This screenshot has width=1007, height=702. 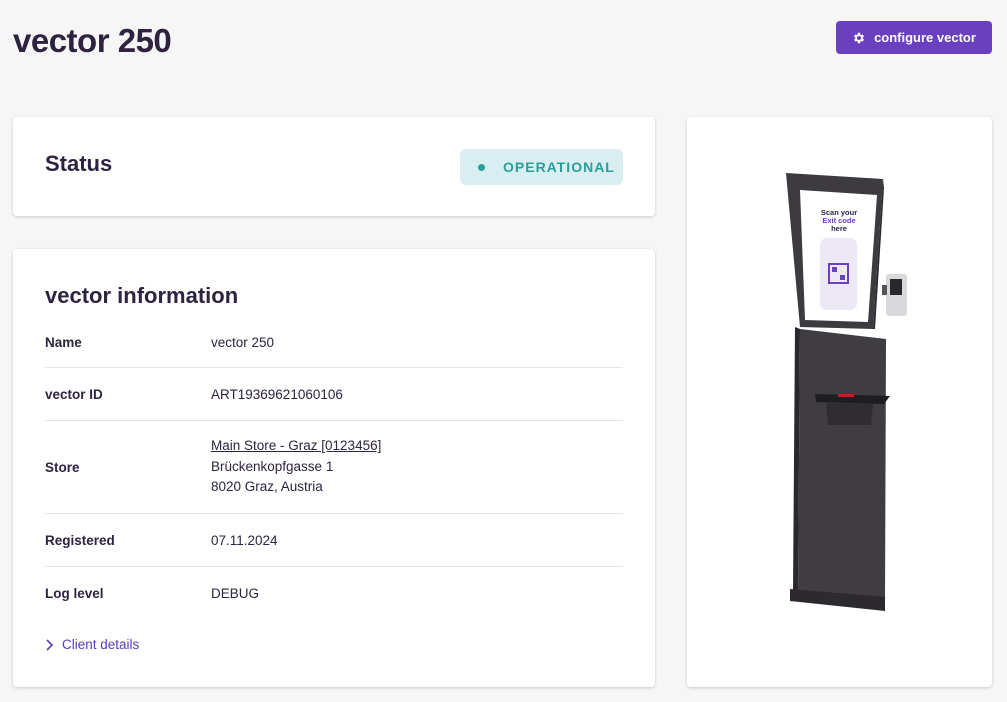 I want to click on client-details-toggle: Client details, so click(x=92, y=644).